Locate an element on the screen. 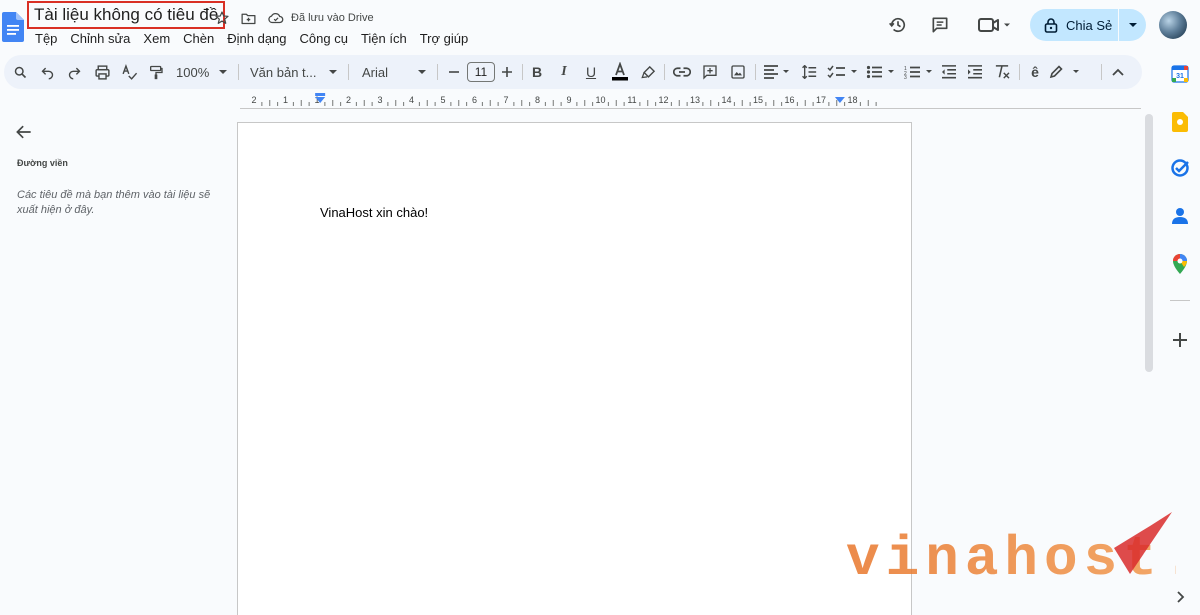 The width and height of the screenshot is (1200, 615). outdent-icon is located at coordinates (949, 72).